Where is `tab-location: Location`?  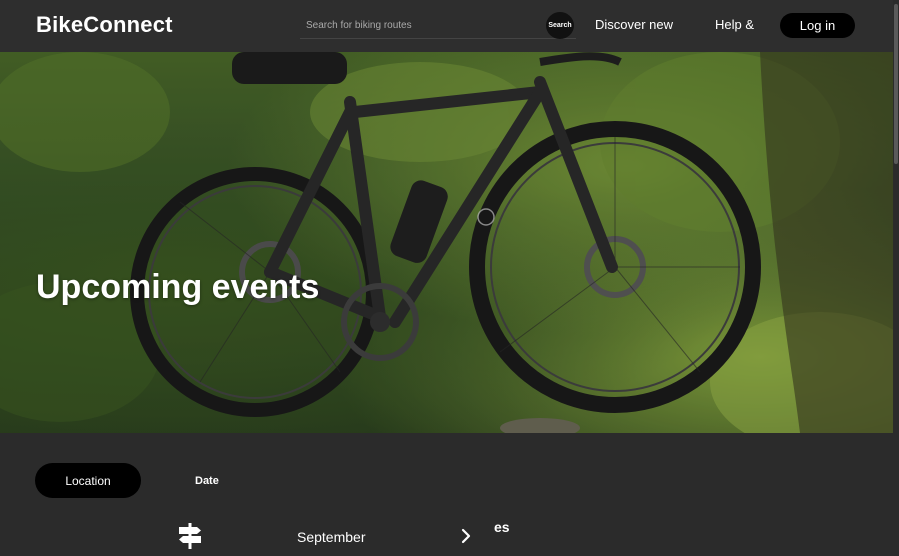
tab-location: Location is located at coordinates (88, 480).